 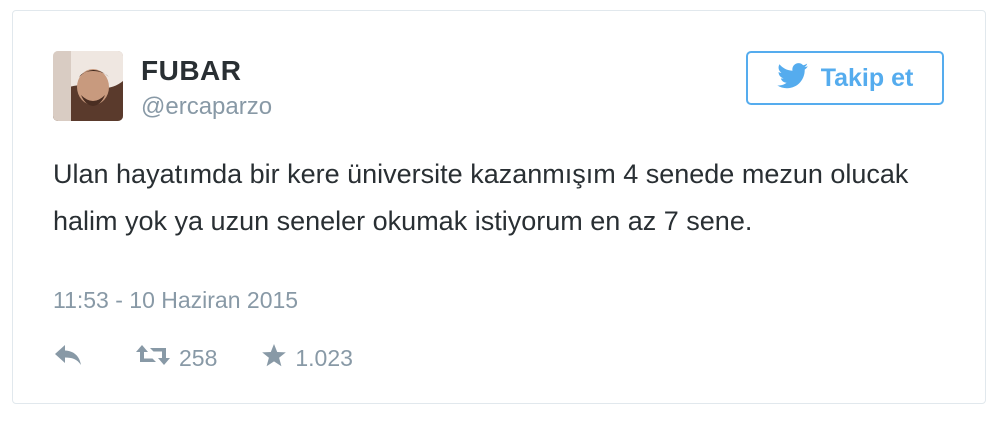 What do you see at coordinates (867, 77) in the screenshot?
I see `follow-button-label: Takip et` at bounding box center [867, 77].